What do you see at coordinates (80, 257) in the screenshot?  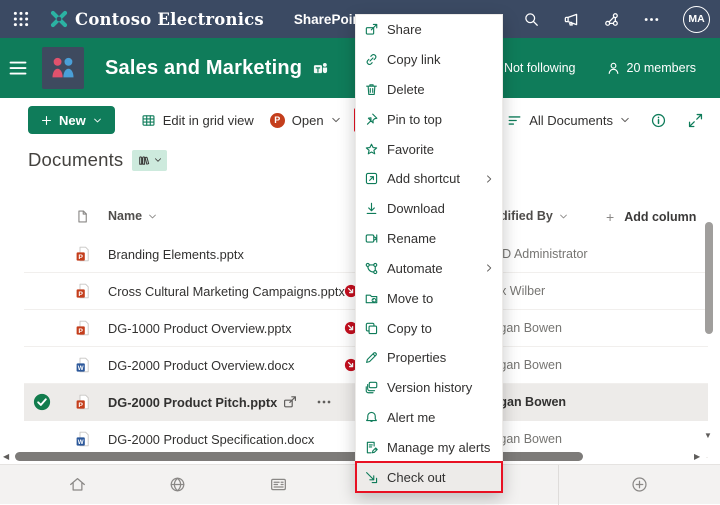 I see `svg-text: P` at bounding box center [80, 257].